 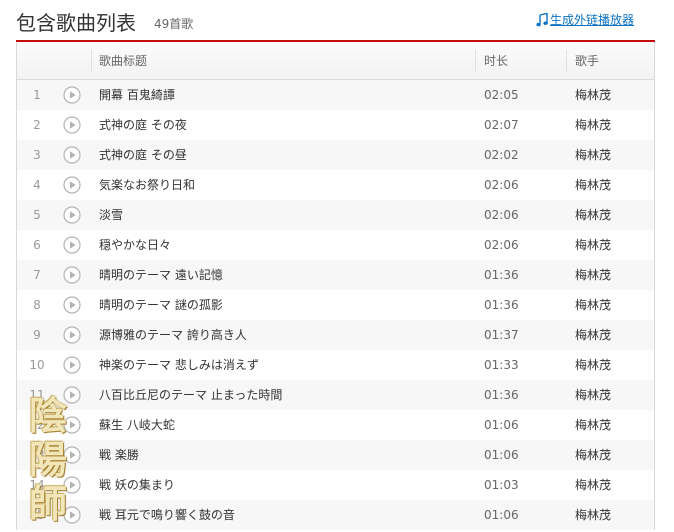 I want to click on track-number: 12, so click(x=37, y=425).